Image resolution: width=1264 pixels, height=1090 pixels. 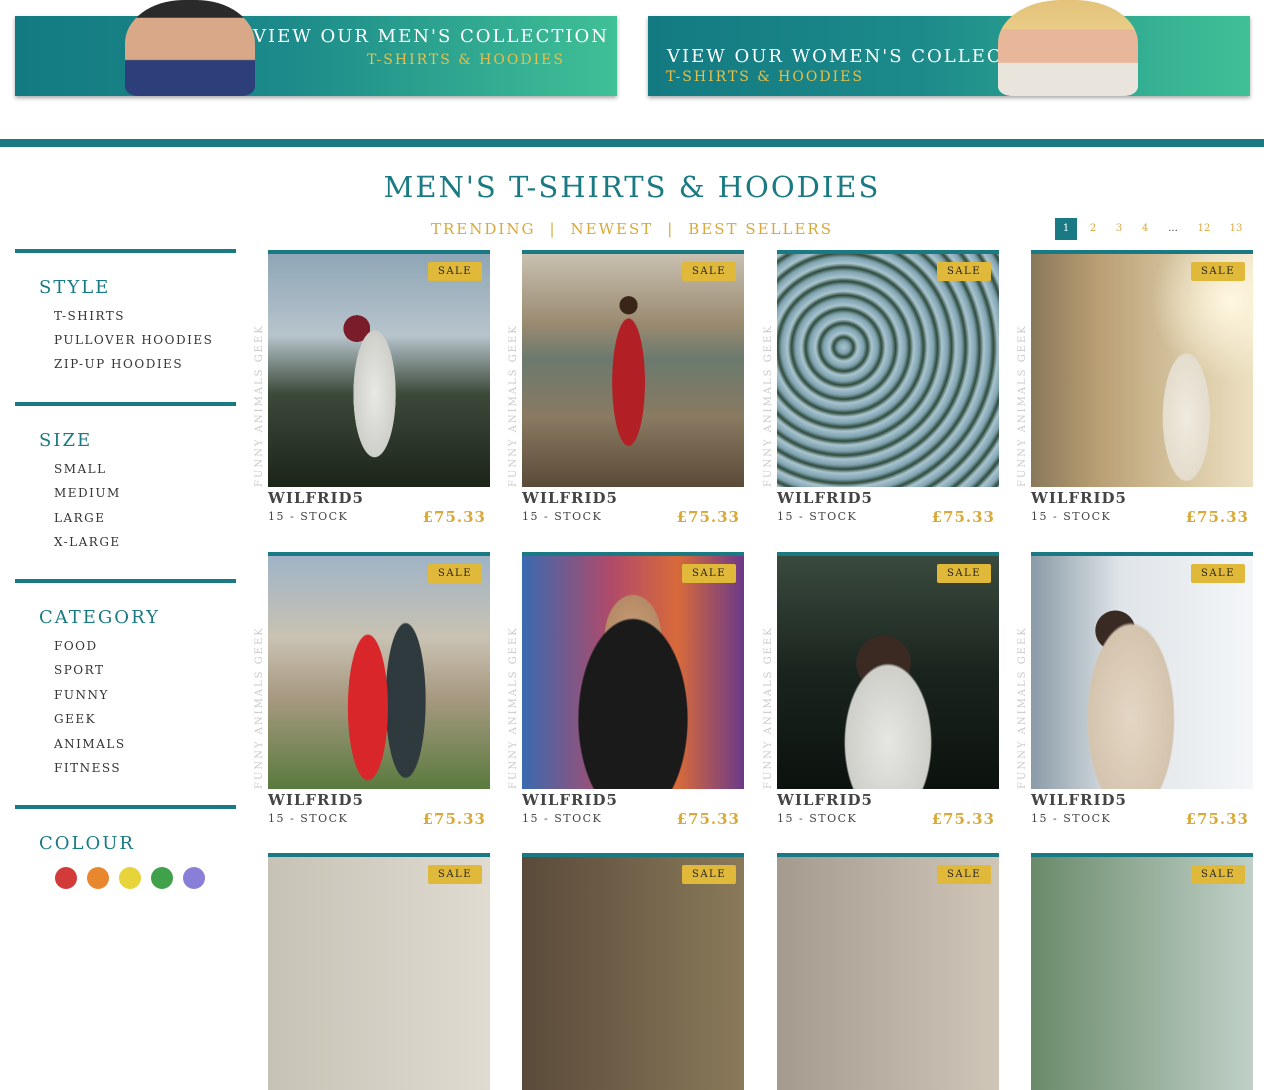 I want to click on colour-filter: COLOUR, so click(x=125, y=847).